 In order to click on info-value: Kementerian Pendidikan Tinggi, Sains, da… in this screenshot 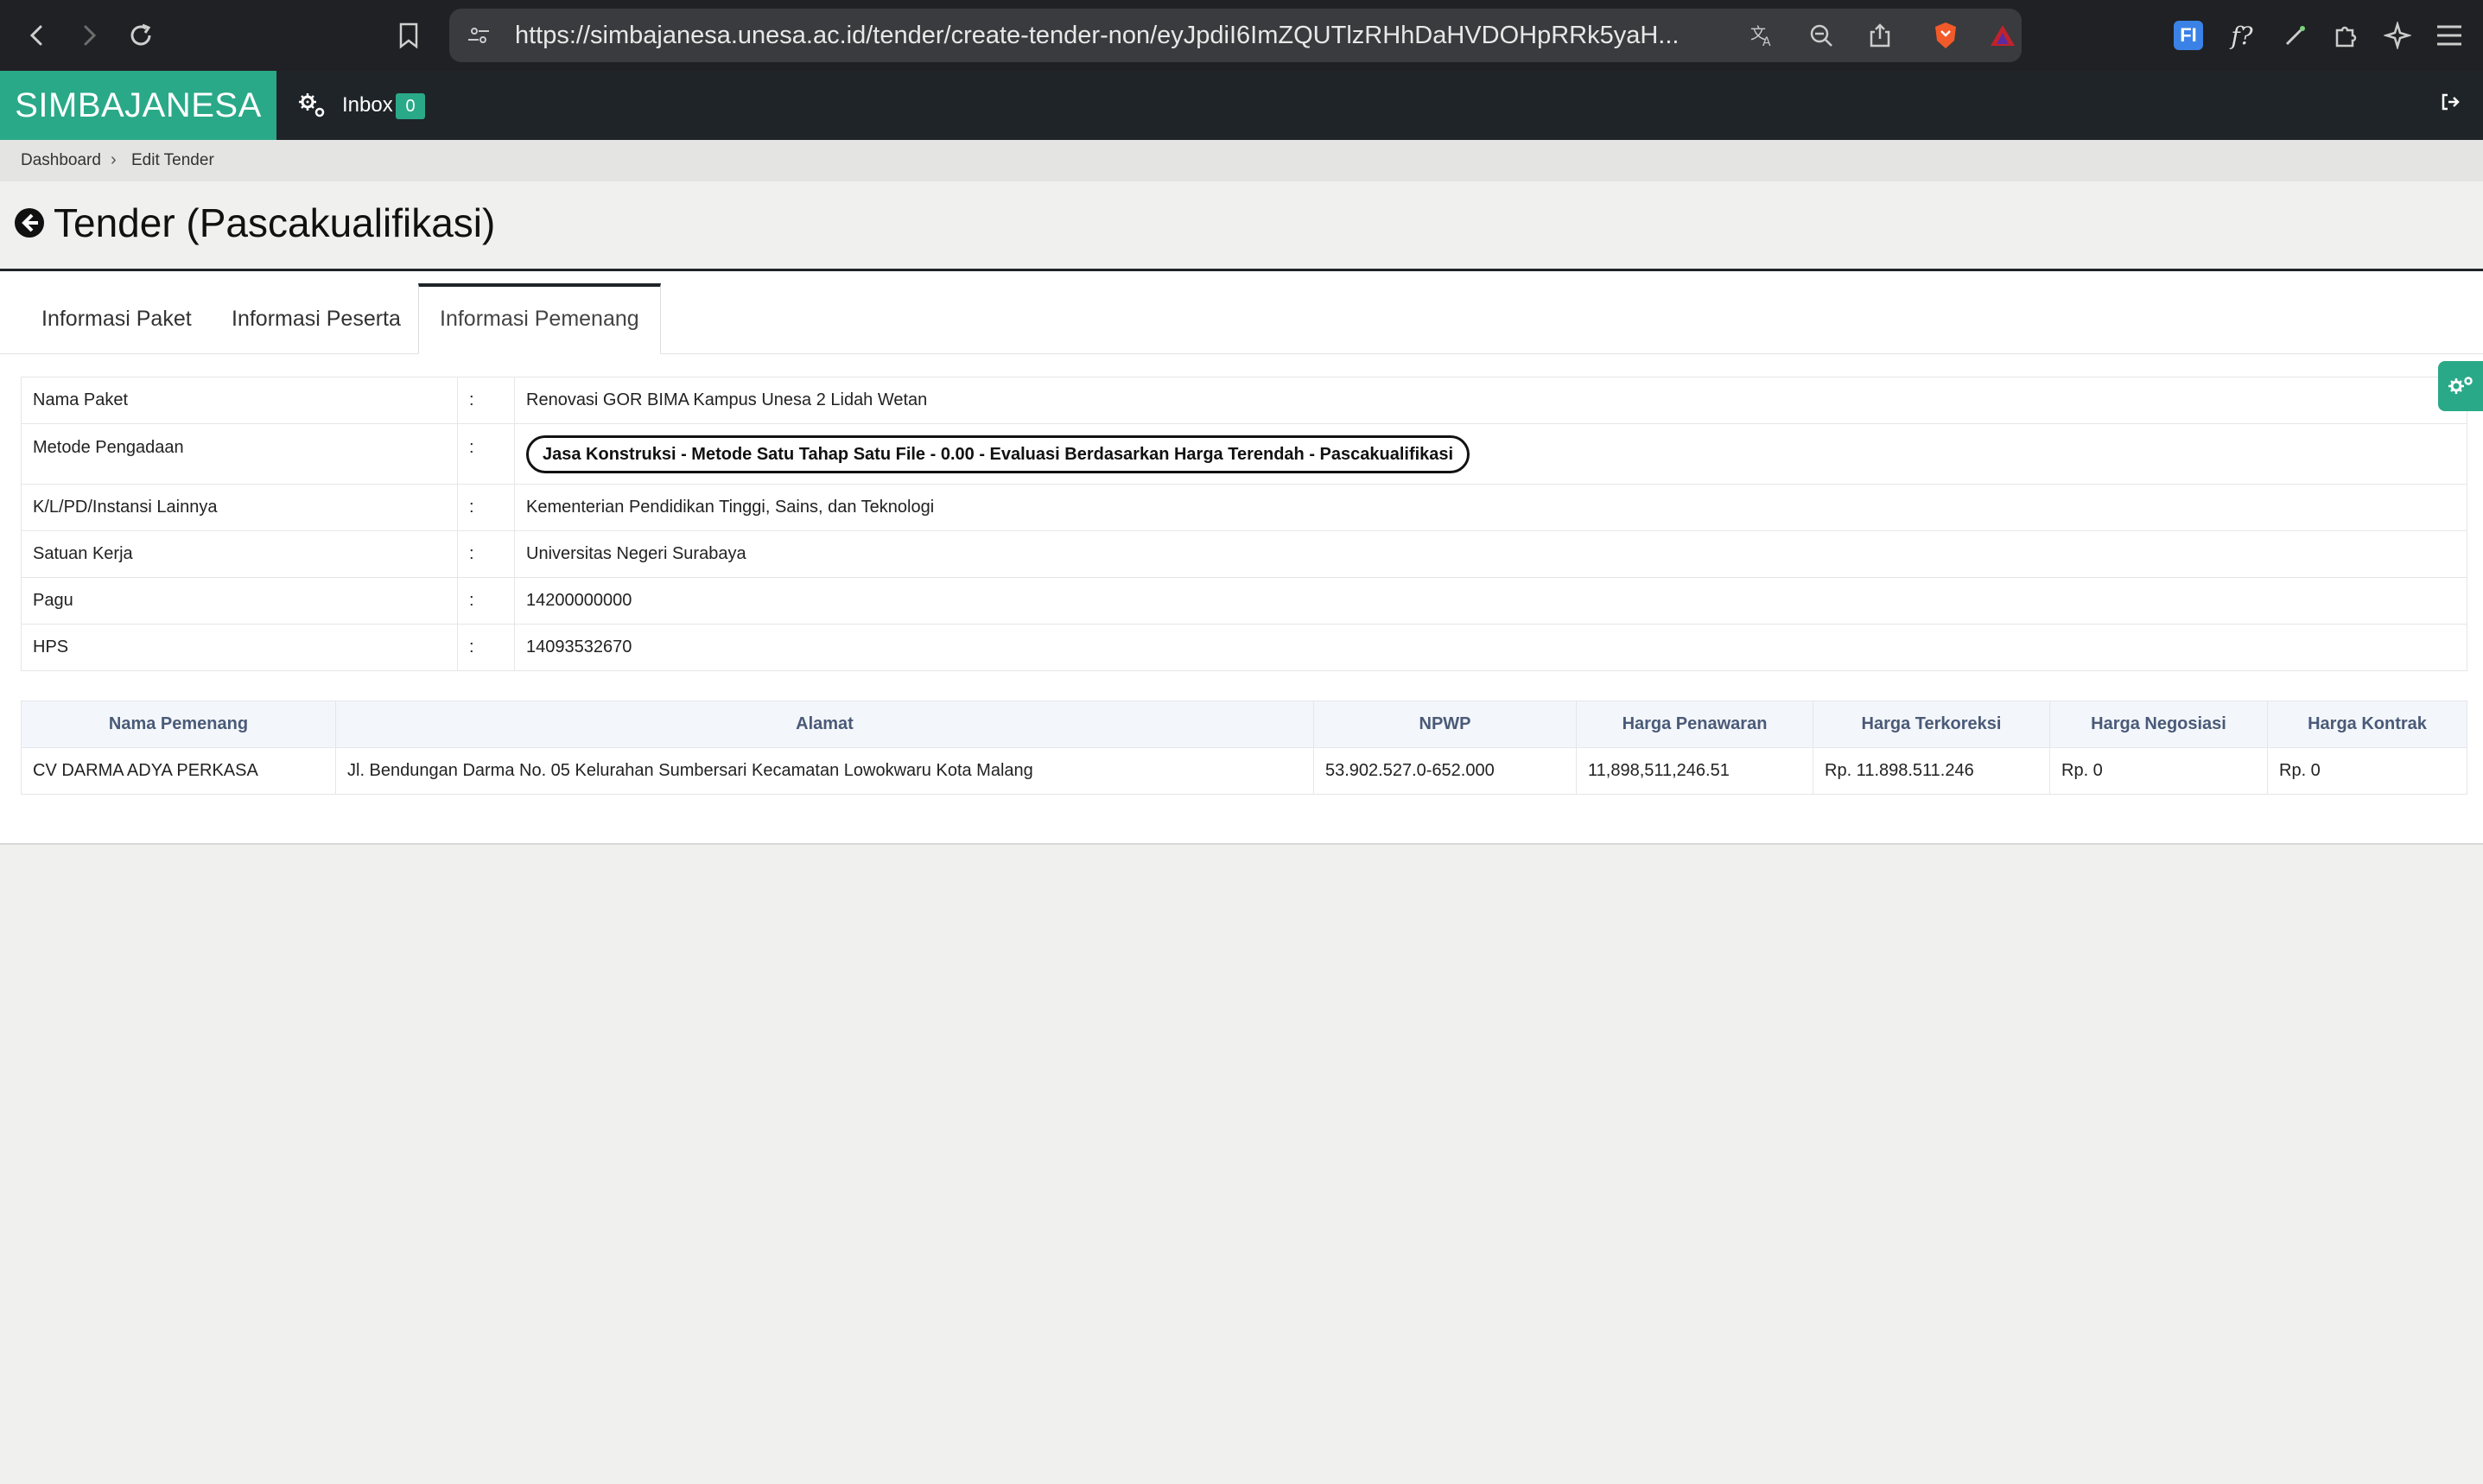, I will do `click(1491, 507)`.